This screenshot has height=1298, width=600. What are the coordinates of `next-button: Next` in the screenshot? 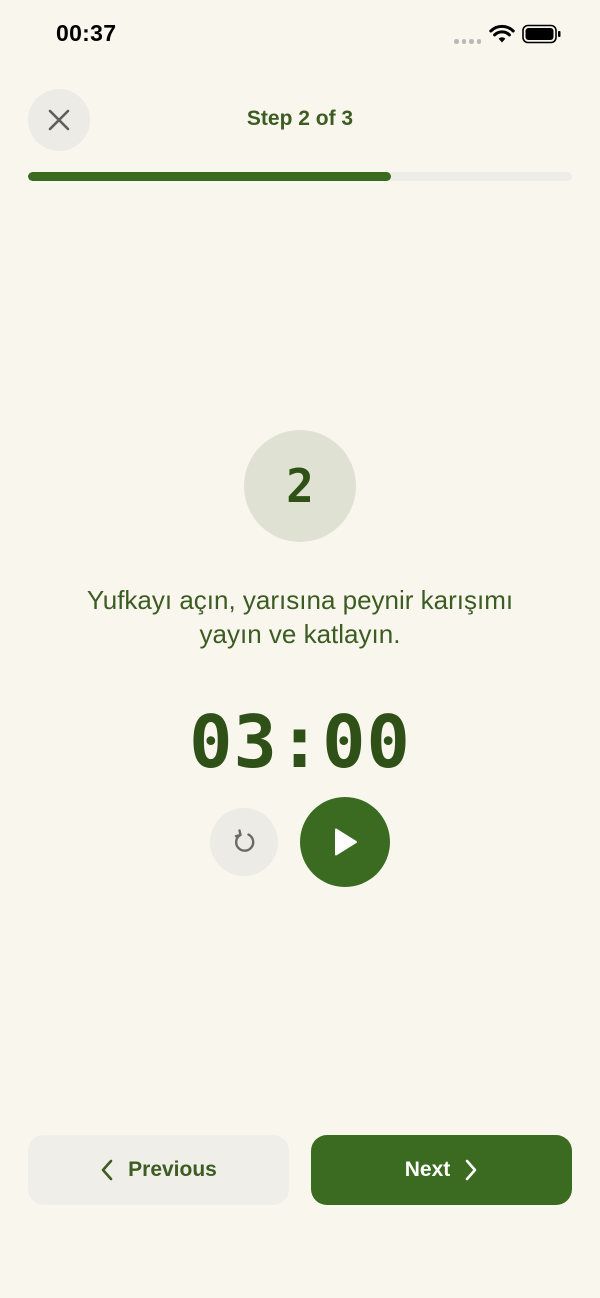 It's located at (441, 1170).